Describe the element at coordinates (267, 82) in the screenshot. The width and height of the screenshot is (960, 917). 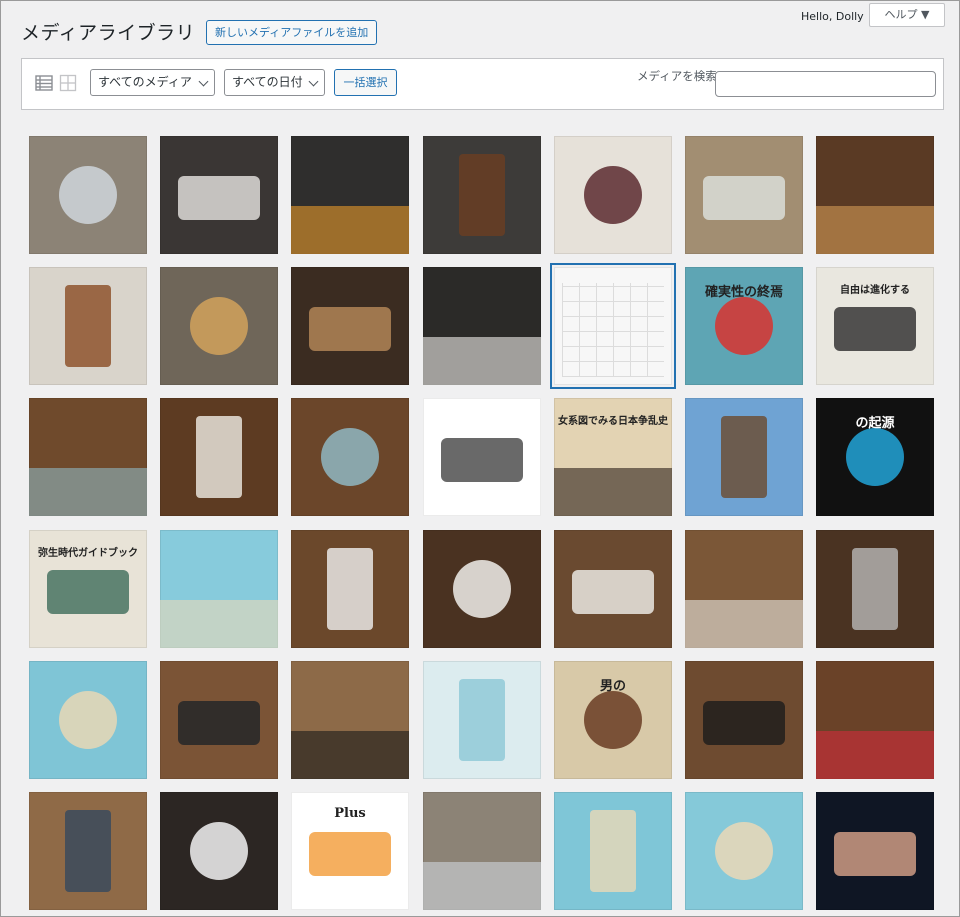
I see `date-filter-value: すべての日付` at that location.